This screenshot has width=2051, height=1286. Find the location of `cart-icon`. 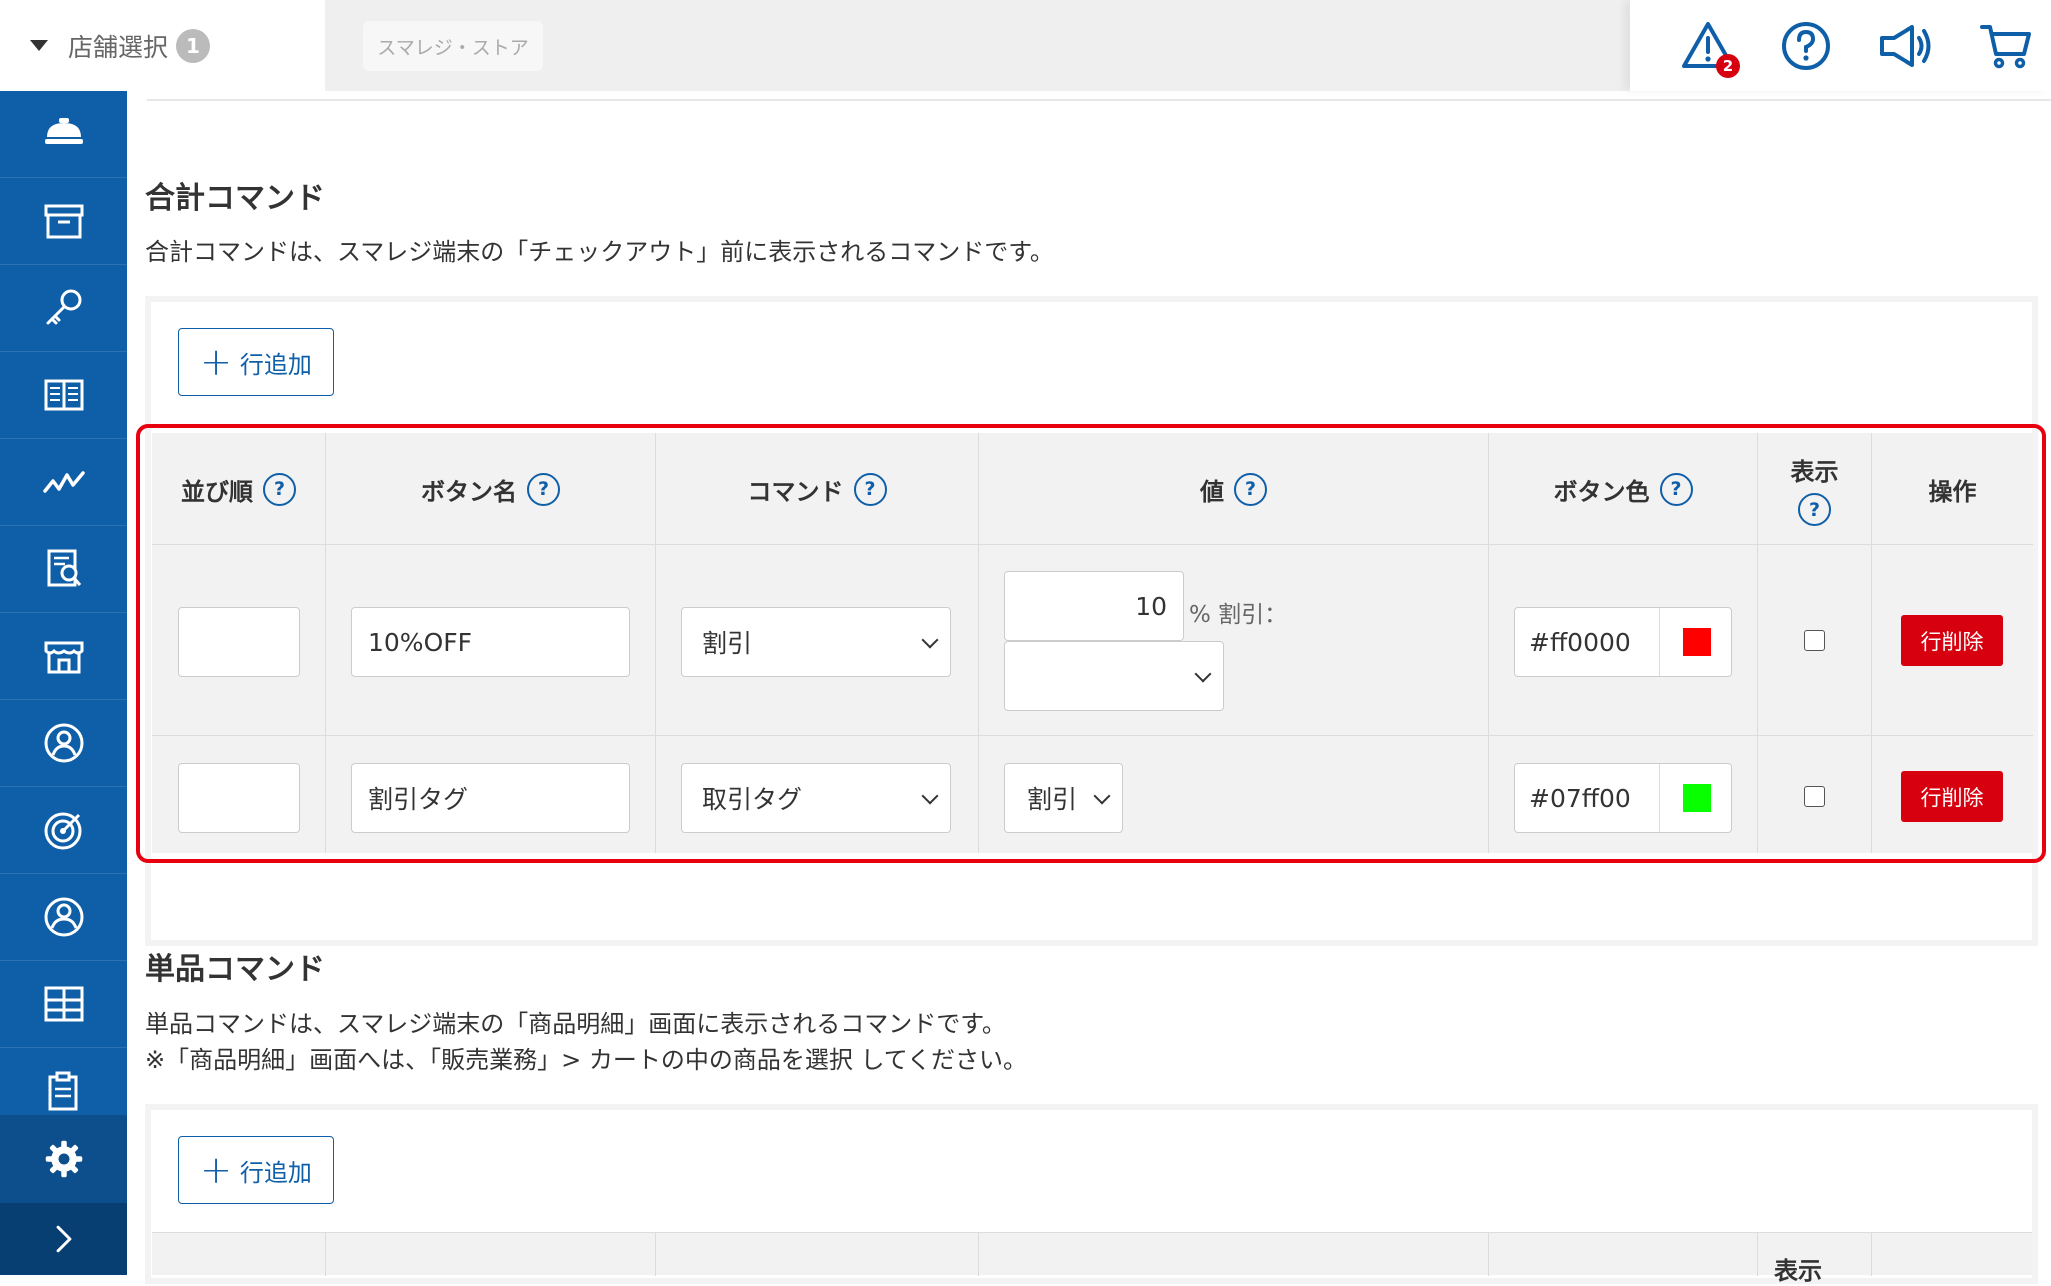

cart-icon is located at coordinates (2006, 46).